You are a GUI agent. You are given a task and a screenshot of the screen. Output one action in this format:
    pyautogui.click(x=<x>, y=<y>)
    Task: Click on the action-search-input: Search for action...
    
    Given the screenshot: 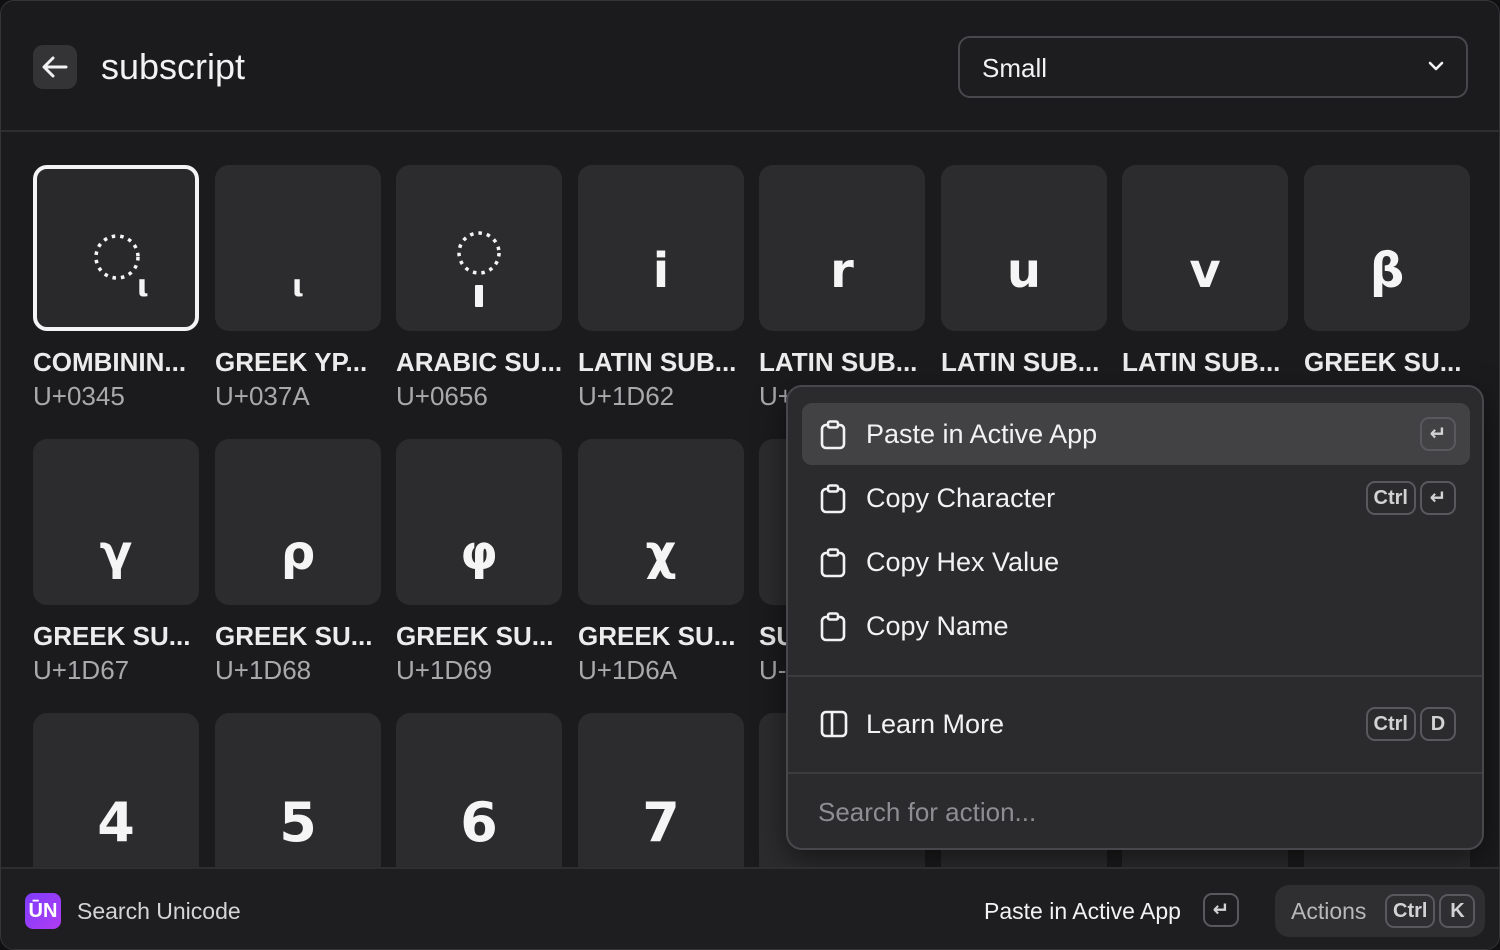 What is the action you would take?
    pyautogui.click(x=927, y=811)
    